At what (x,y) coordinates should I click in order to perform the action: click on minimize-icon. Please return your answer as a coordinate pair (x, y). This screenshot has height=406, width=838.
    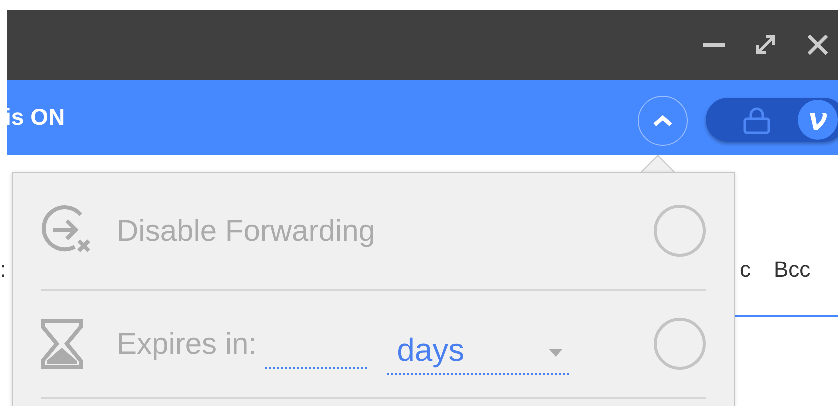
    Looking at the image, I should click on (714, 45).